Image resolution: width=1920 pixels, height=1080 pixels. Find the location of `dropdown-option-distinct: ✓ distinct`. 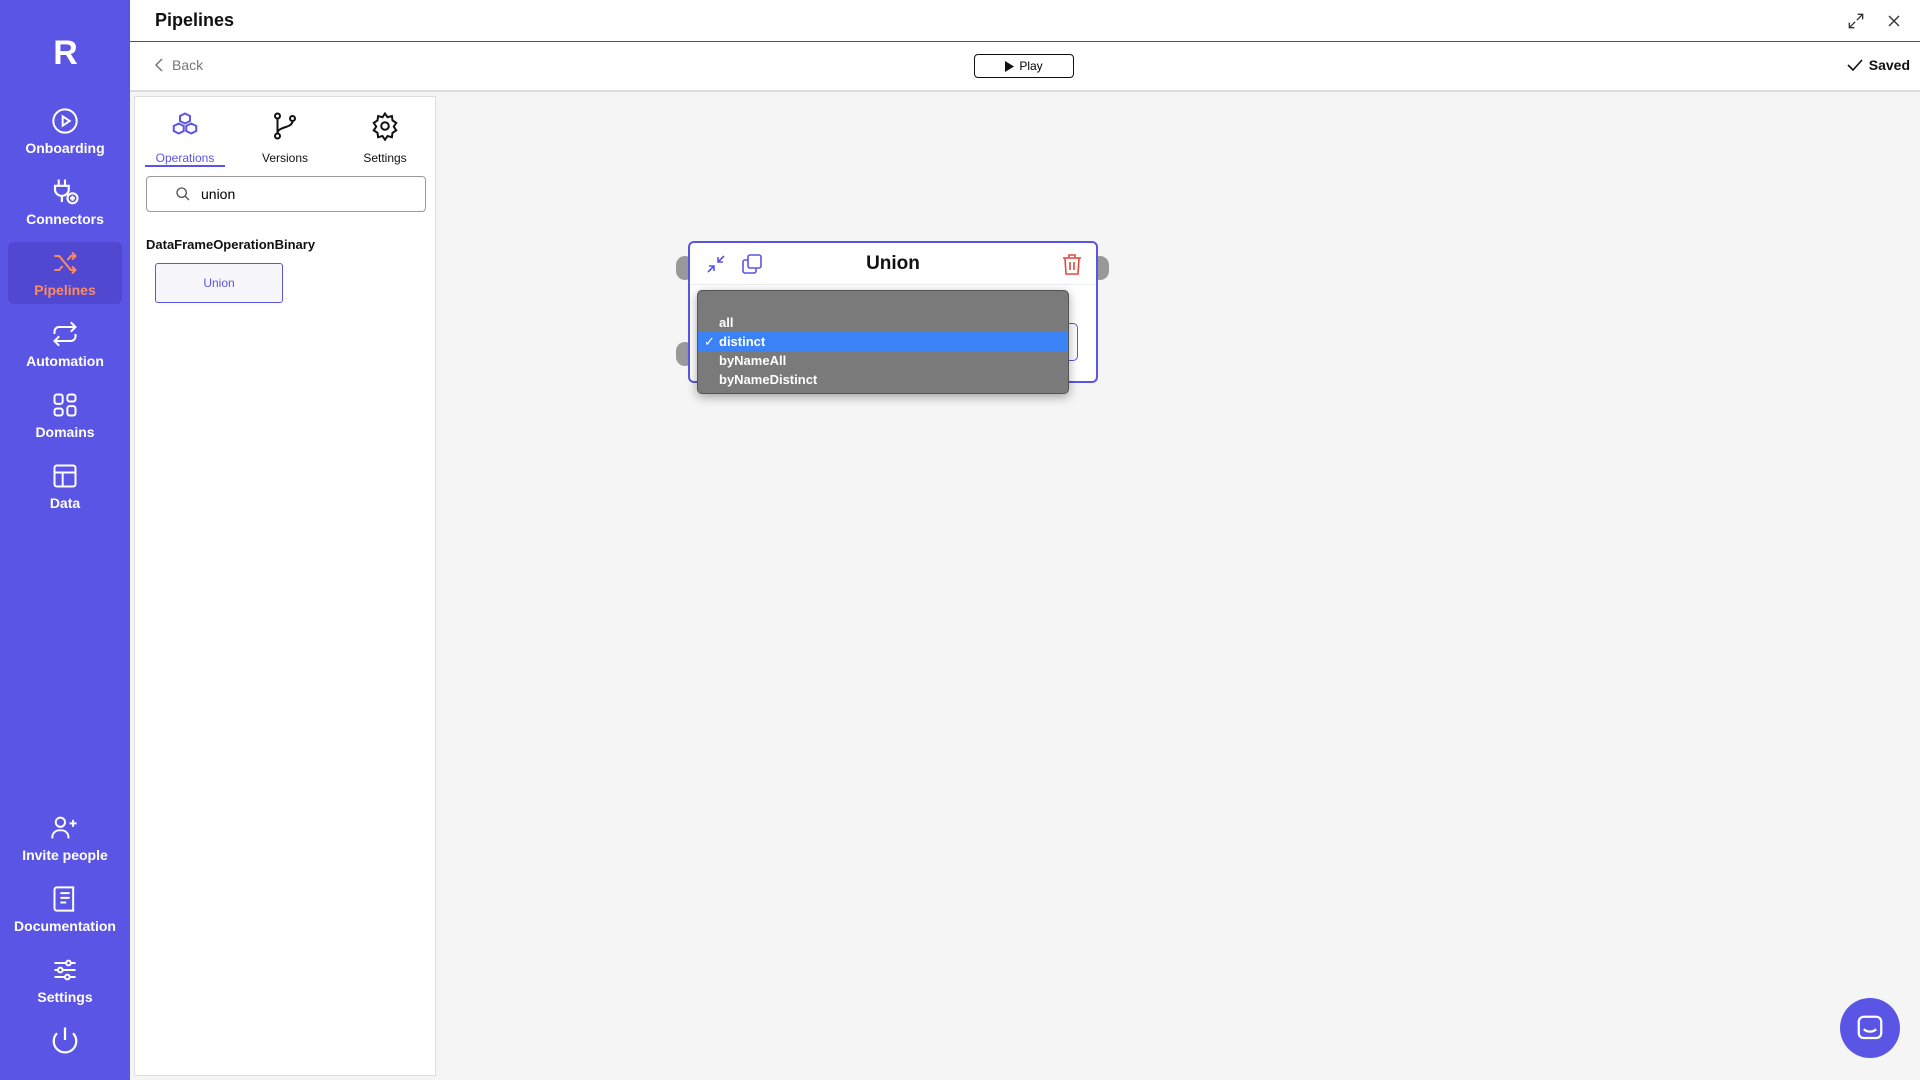

dropdown-option-distinct: ✓ distinct is located at coordinates (883, 341).